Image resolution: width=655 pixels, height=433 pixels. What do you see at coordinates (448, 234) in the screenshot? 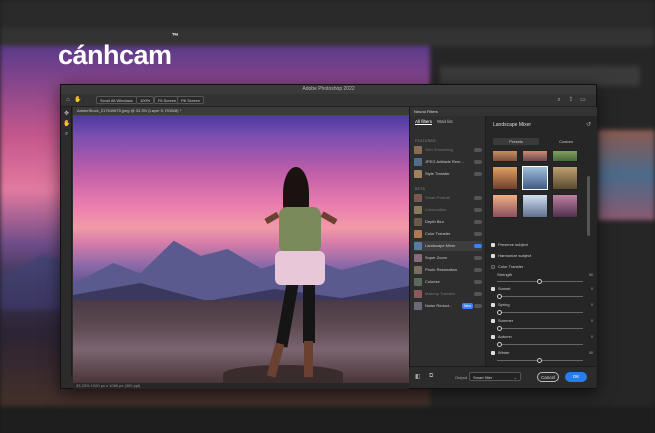
I see `filter-color-transfer: Color Transfer` at bounding box center [448, 234].